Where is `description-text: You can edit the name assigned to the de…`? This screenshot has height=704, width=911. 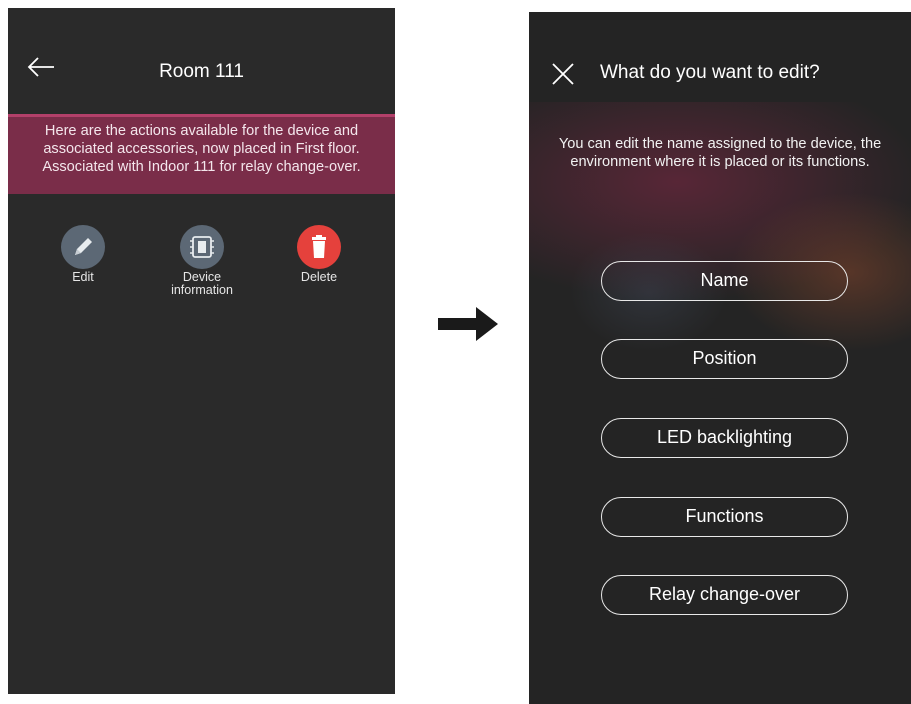
description-text: You can edit the name assigned to the de… is located at coordinates (720, 153).